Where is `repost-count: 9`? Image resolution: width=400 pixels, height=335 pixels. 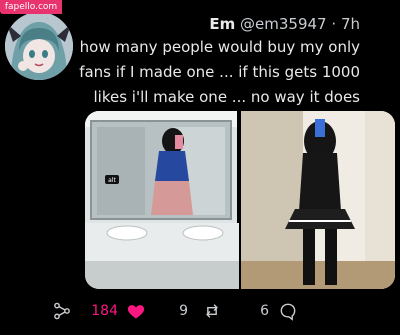
repost-count: 9 is located at coordinates (183, 311).